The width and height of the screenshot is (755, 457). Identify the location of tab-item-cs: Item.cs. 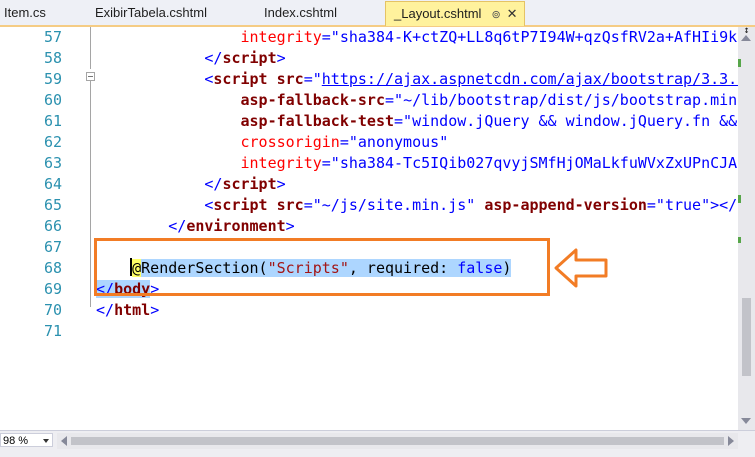
(25, 12).